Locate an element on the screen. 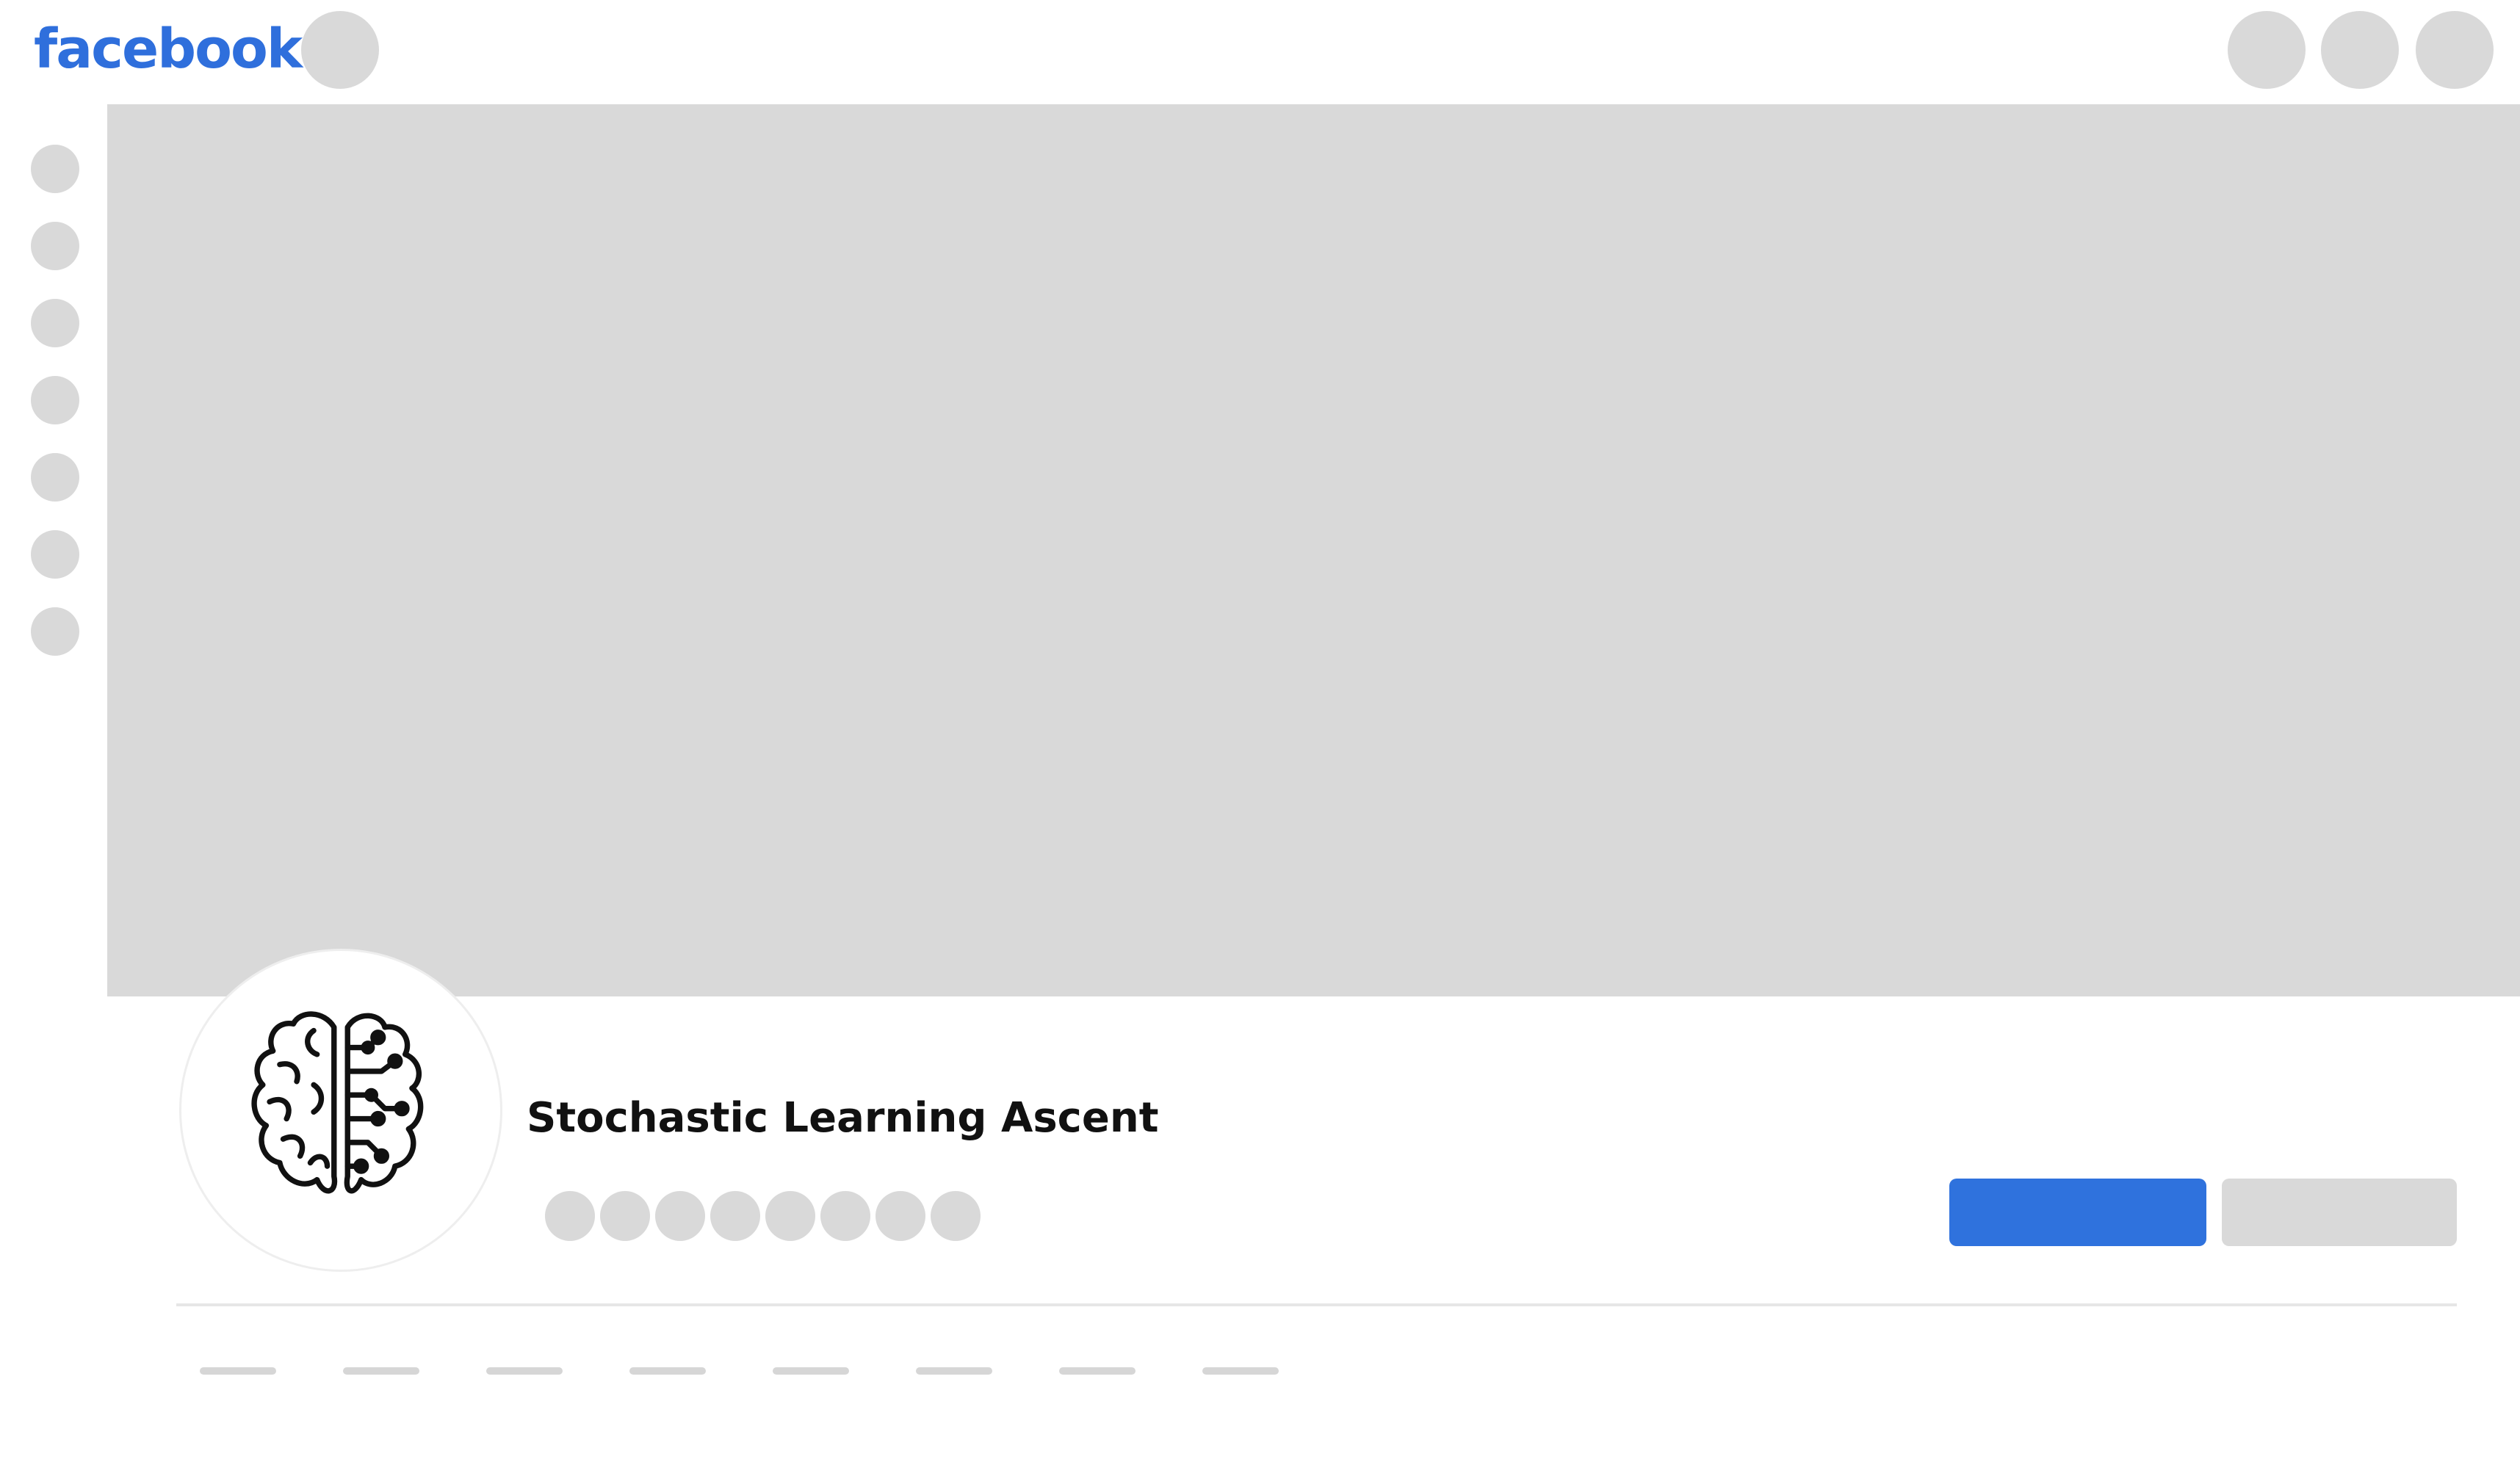  left-sidebar is located at coordinates (56, 414).